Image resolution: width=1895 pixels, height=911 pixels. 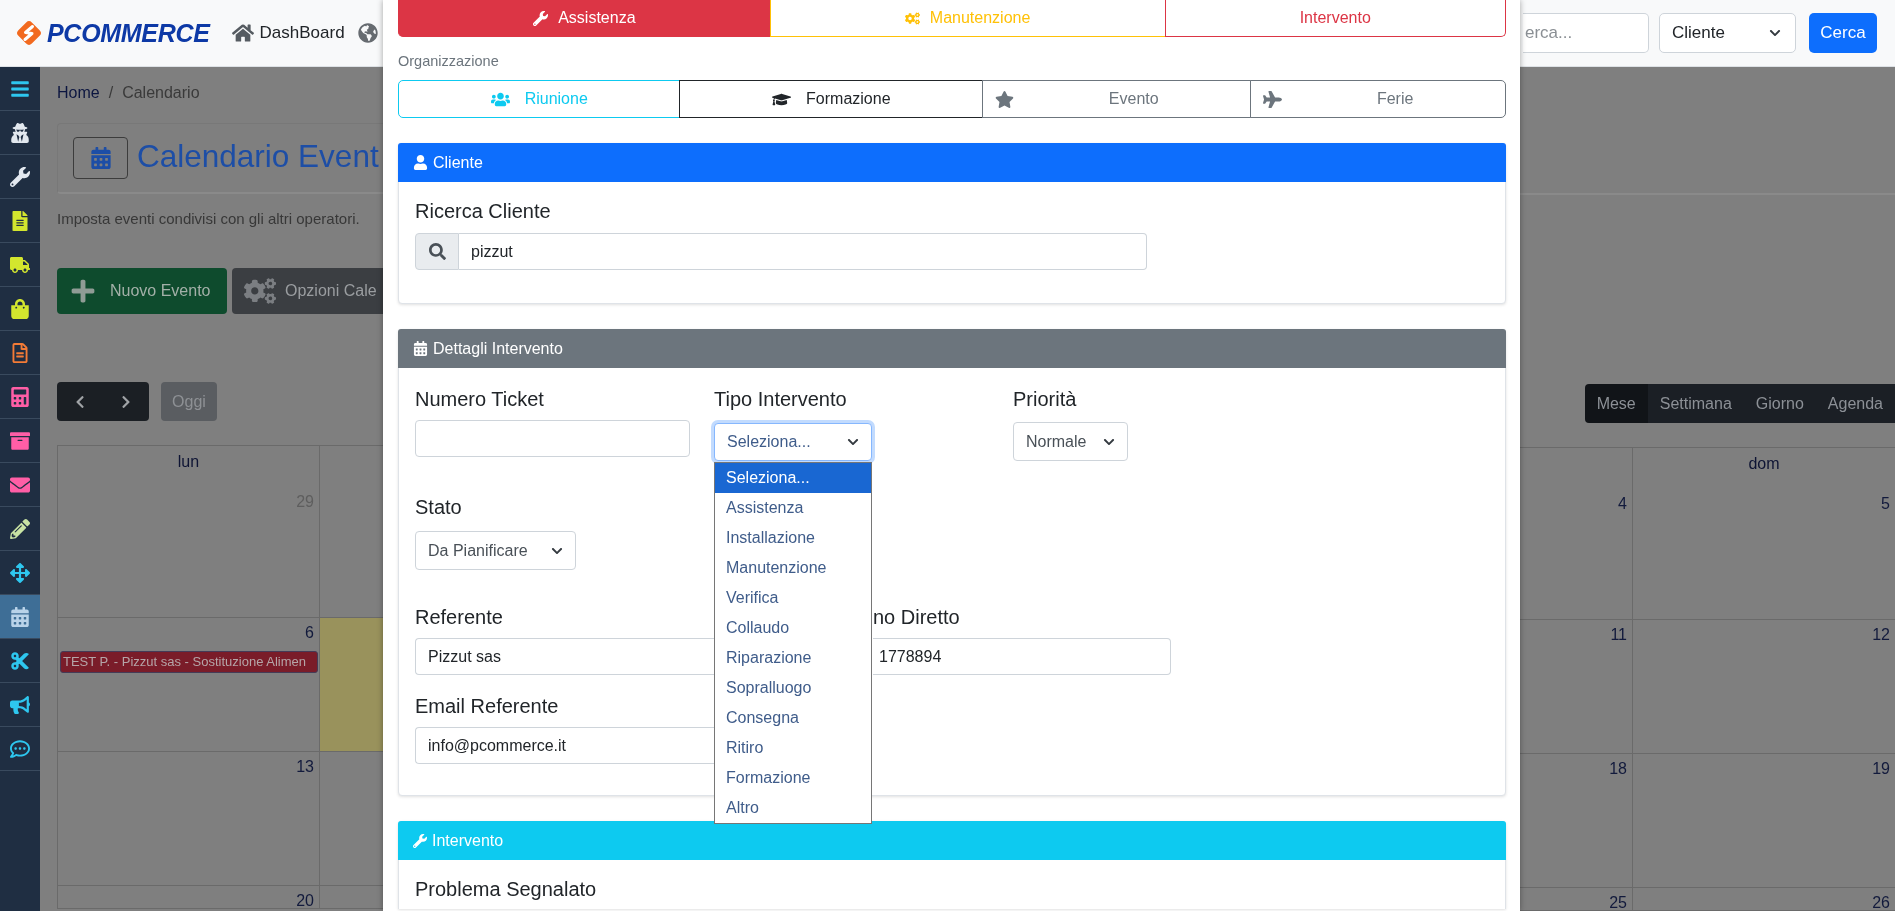 What do you see at coordinates (209, 219) in the screenshot?
I see `page-description: Imposta eventi condivisi con gli altri operatori.` at bounding box center [209, 219].